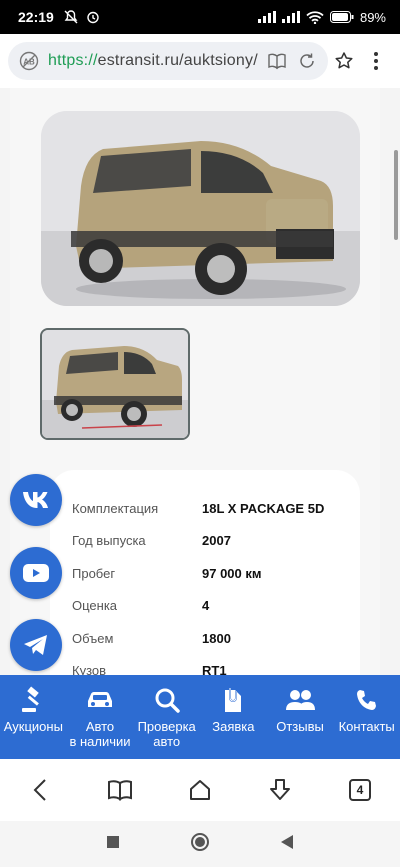 This screenshot has width=400, height=867. I want to click on reload-icon, so click(307, 61).